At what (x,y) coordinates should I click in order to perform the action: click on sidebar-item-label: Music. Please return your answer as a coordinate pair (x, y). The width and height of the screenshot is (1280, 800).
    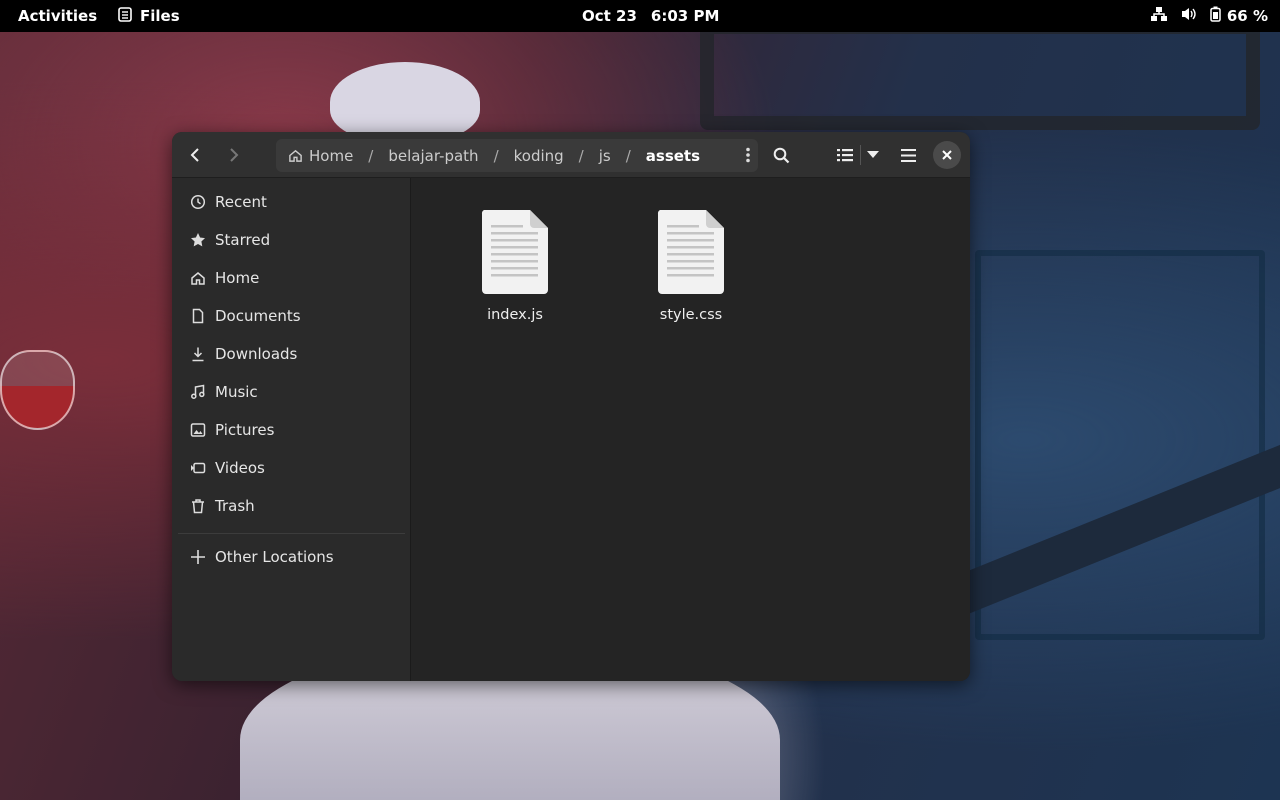
    Looking at the image, I should click on (236, 392).